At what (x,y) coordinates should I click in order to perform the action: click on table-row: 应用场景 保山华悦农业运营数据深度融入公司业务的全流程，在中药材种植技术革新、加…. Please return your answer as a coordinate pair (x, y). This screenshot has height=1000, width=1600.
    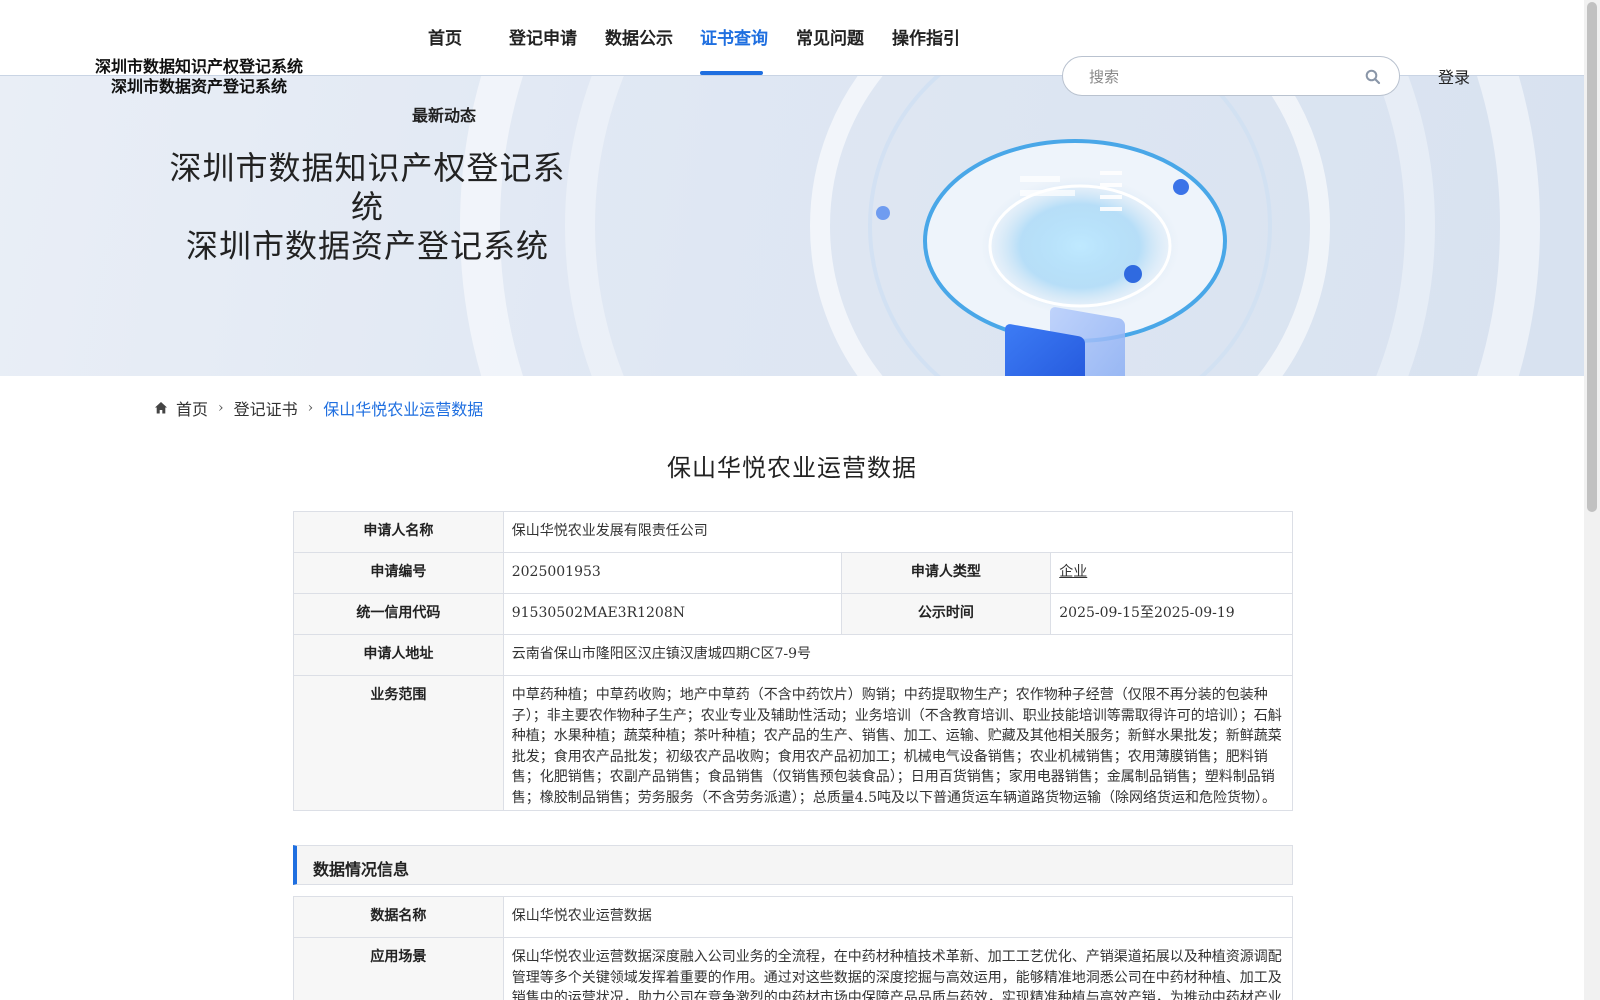
    Looking at the image, I should click on (793, 968).